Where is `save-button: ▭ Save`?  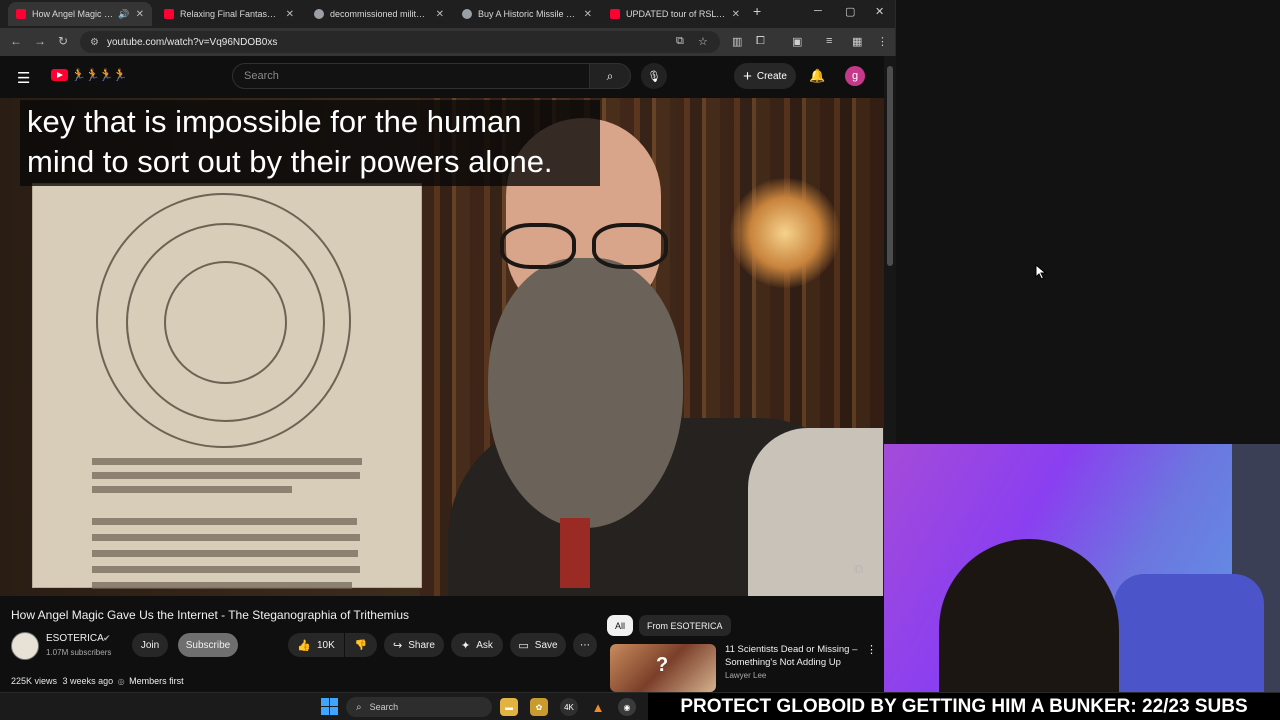 save-button: ▭ Save is located at coordinates (538, 645).